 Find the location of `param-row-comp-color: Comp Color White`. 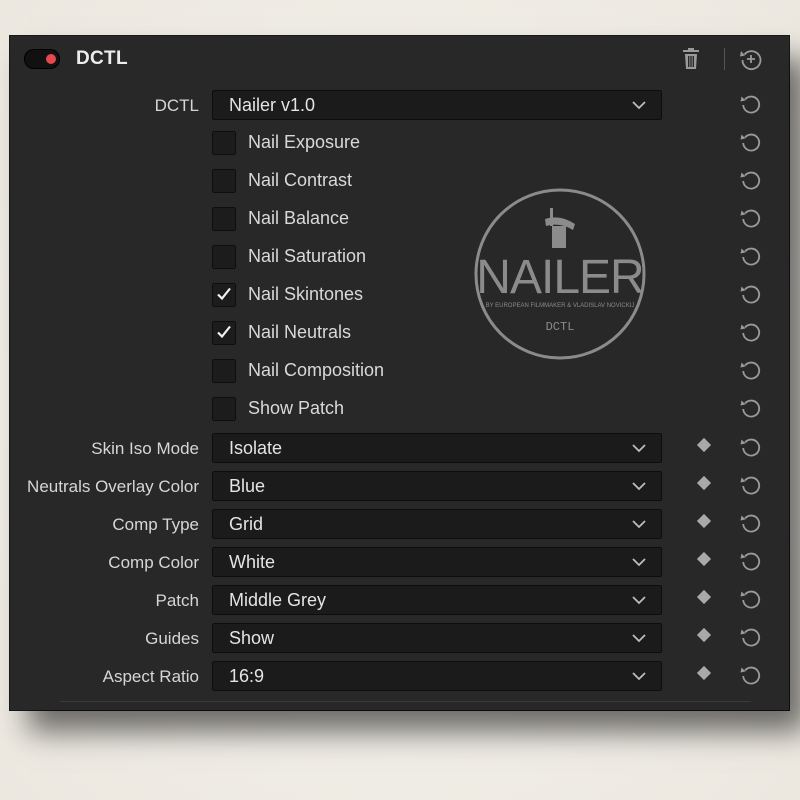

param-row-comp-color: Comp Color White is located at coordinates (399, 562).